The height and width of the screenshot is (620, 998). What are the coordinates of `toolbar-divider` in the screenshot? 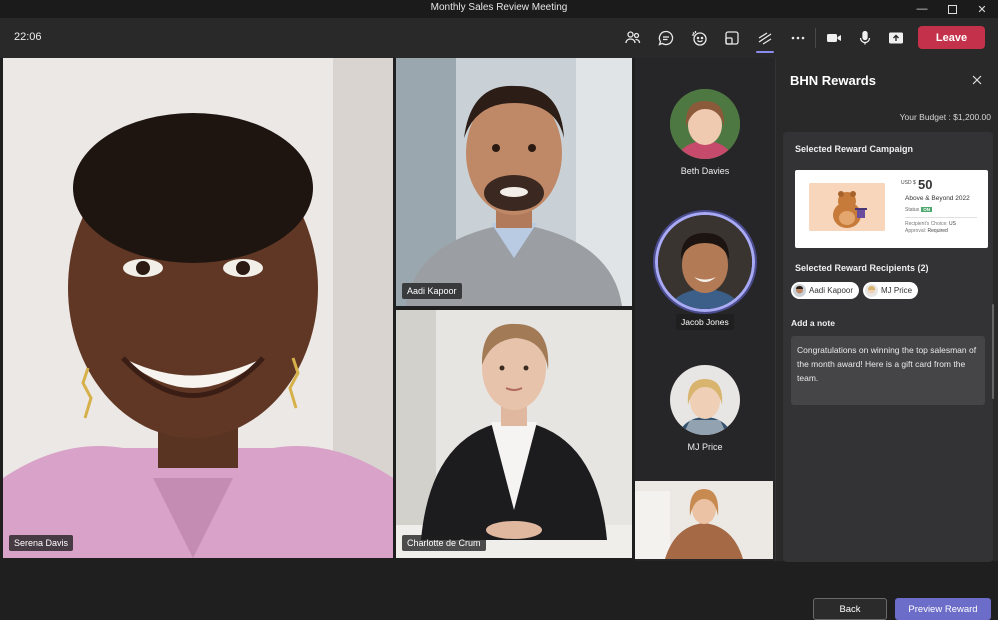 It's located at (815, 38).